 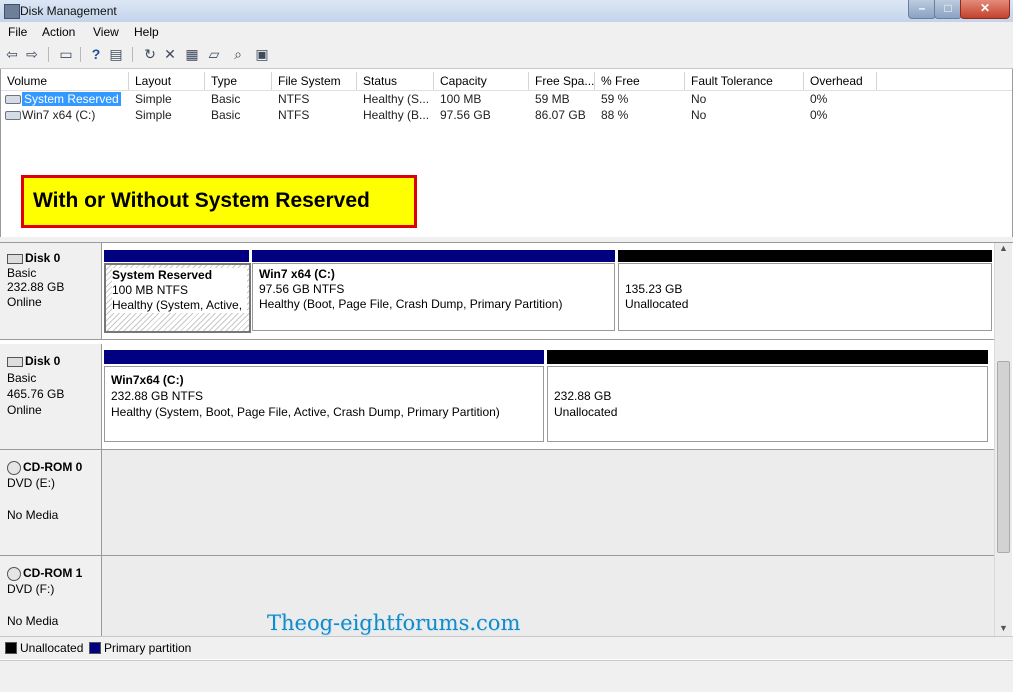 I want to click on partition-unallocated: 232.88 GB Unallocated, so click(x=767, y=404).